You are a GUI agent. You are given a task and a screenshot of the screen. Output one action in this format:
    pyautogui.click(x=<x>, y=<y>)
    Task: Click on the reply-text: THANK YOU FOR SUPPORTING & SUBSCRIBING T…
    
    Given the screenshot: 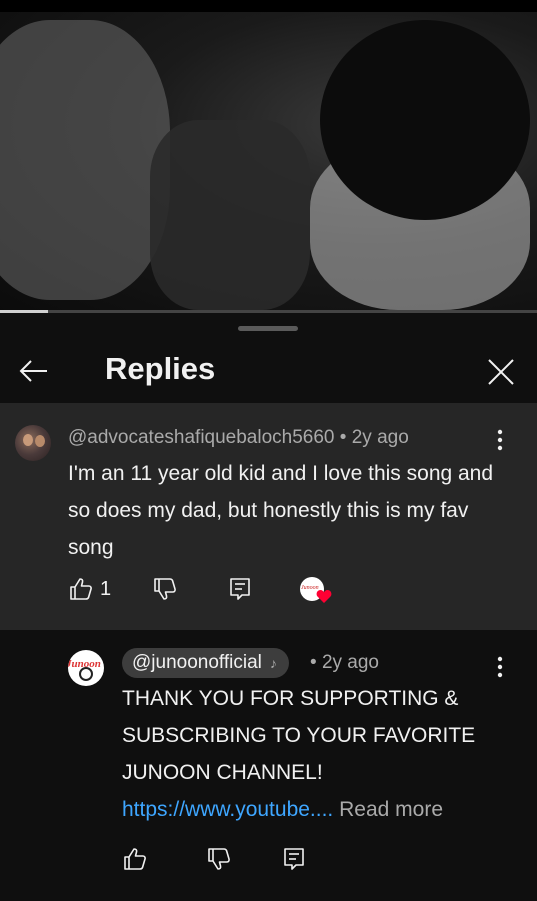 What is the action you would take?
    pyautogui.click(x=322, y=754)
    